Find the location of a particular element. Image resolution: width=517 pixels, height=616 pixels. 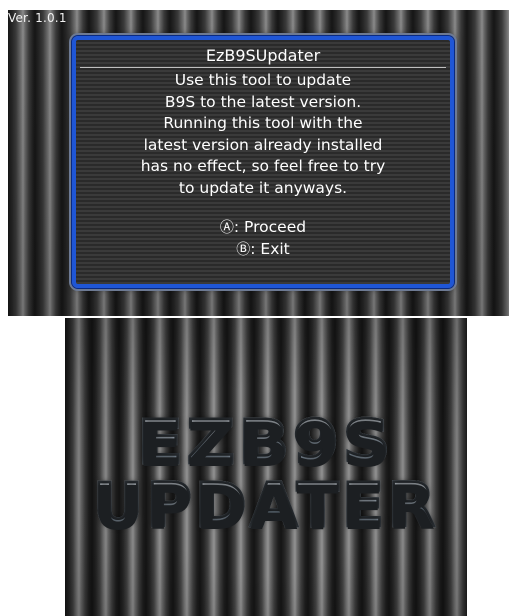

a-button-icon: Ⓐ is located at coordinates (226, 228).